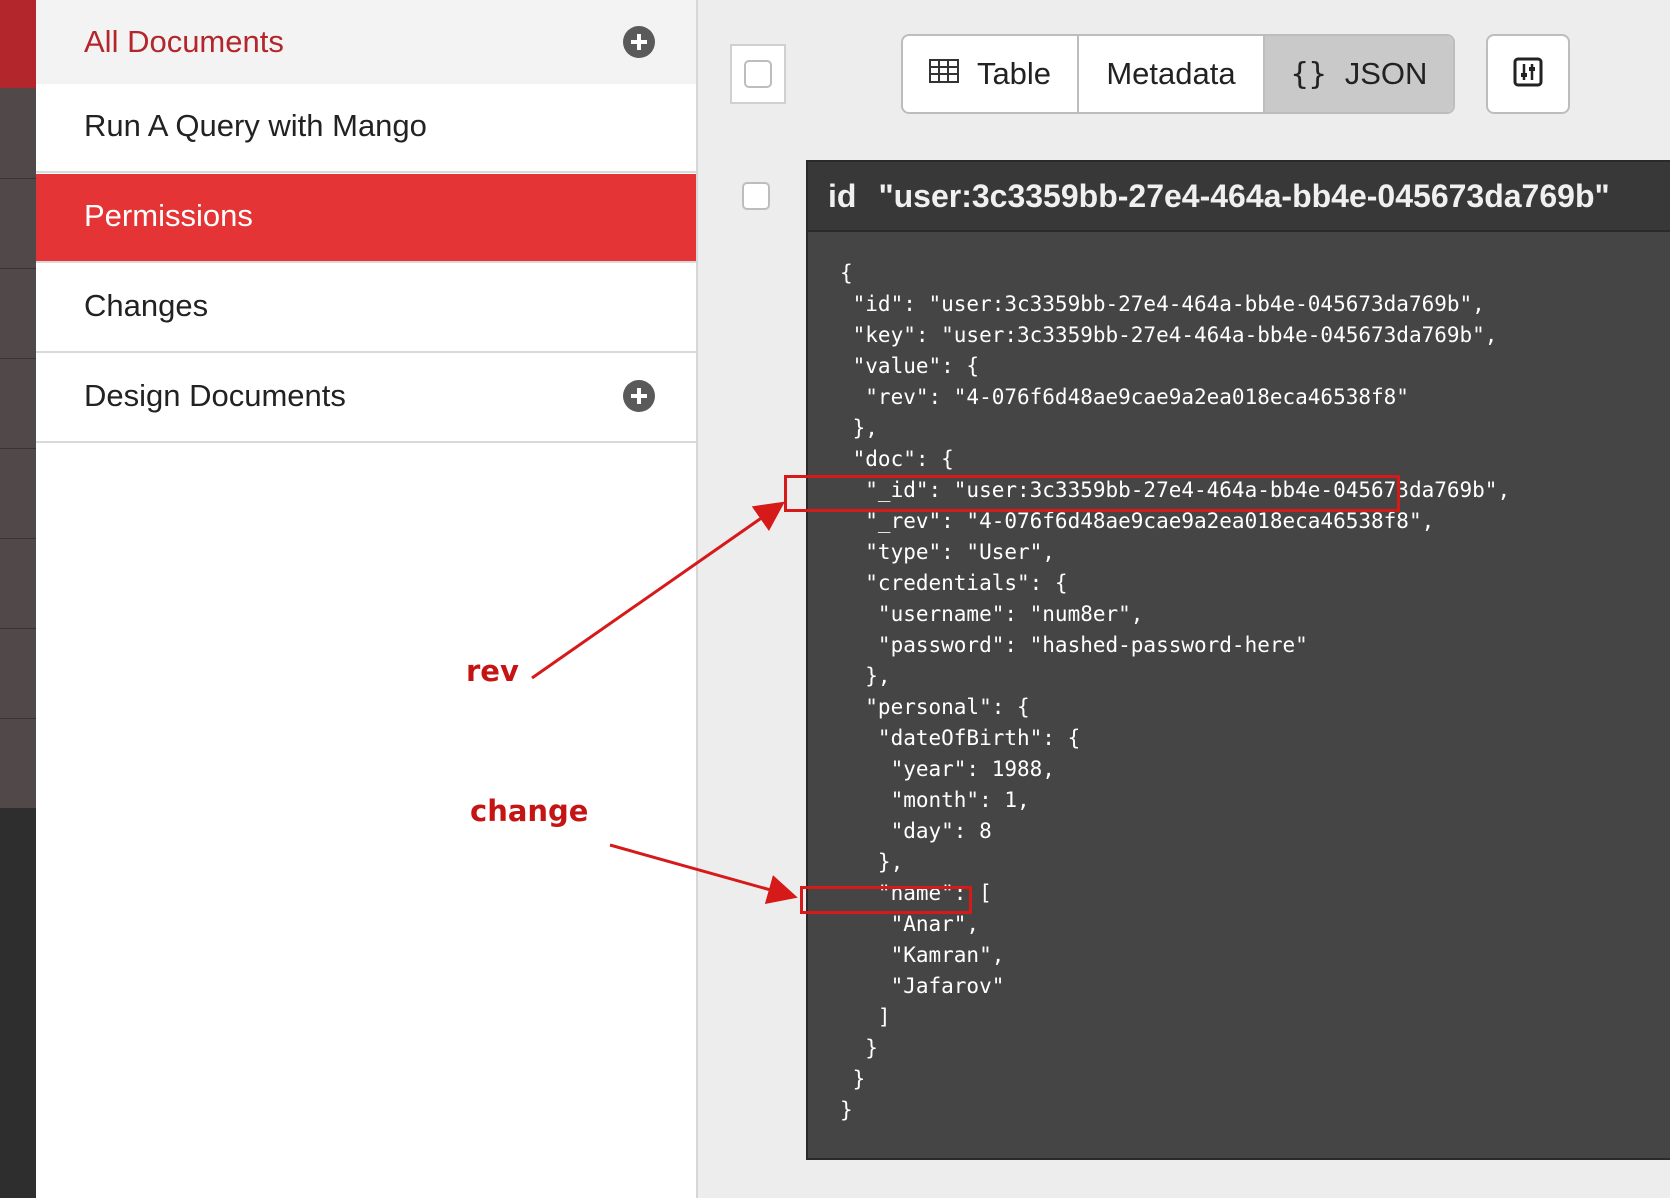 The width and height of the screenshot is (1670, 1198). What do you see at coordinates (529, 811) in the screenshot?
I see `change-annotation-label: change` at bounding box center [529, 811].